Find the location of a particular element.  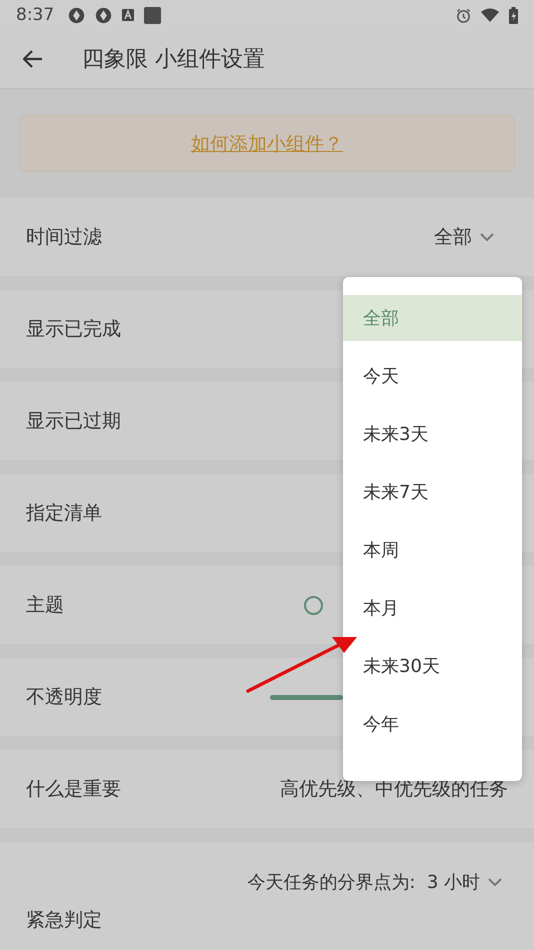

radio-button is located at coordinates (313, 605).